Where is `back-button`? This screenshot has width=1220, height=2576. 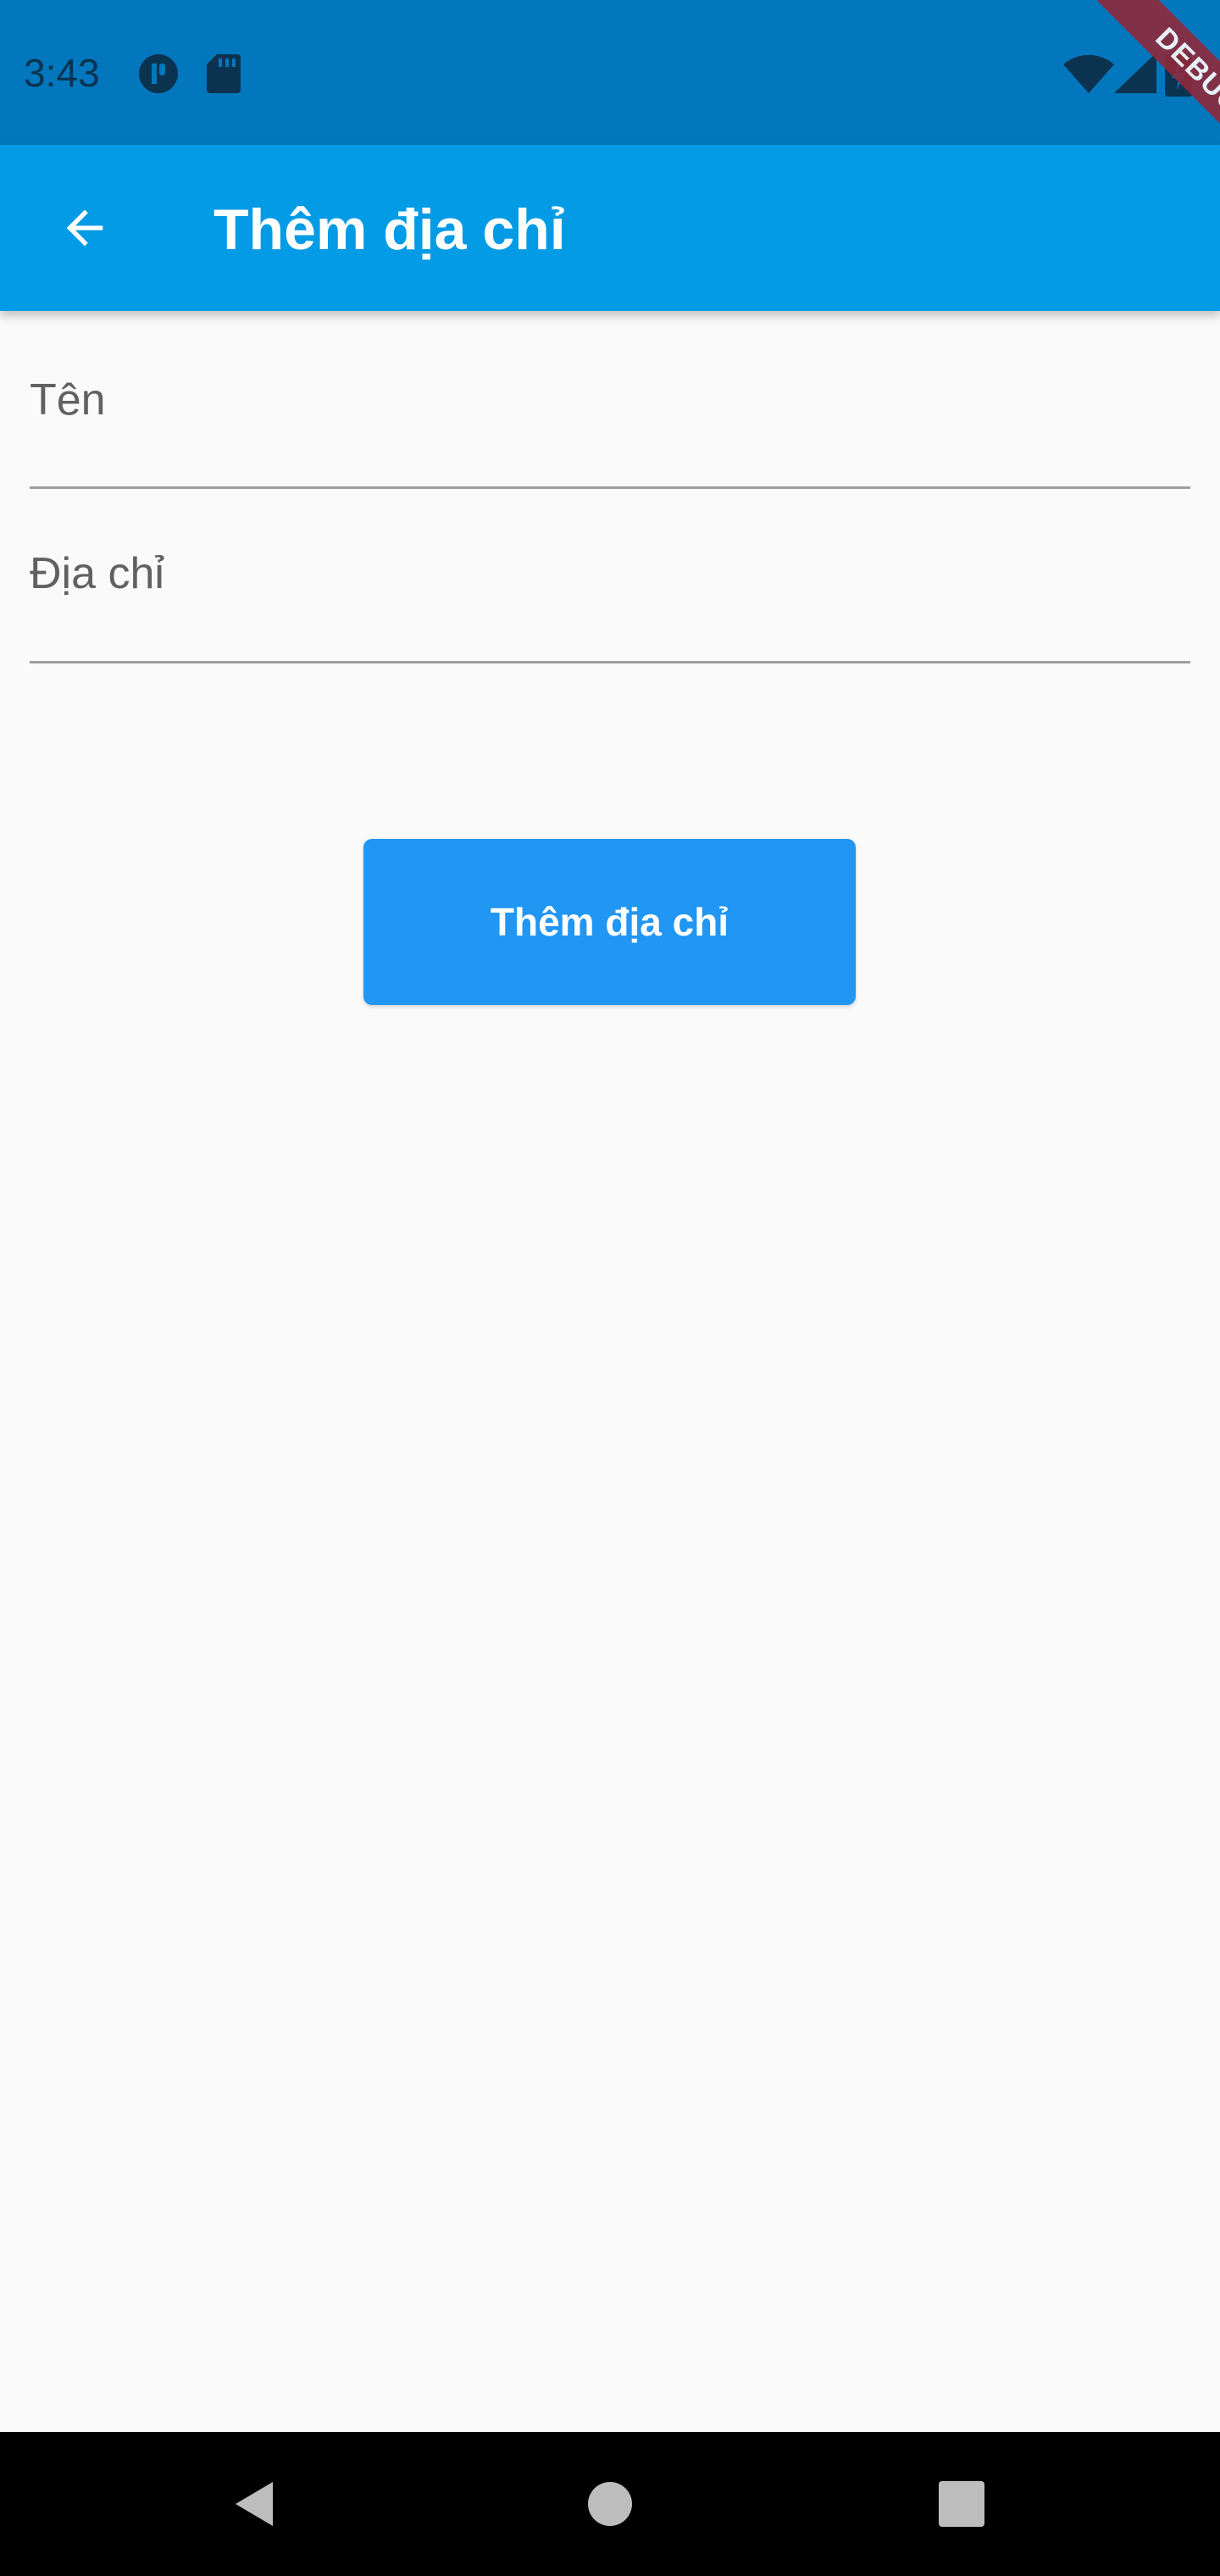
back-button is located at coordinates (84, 228).